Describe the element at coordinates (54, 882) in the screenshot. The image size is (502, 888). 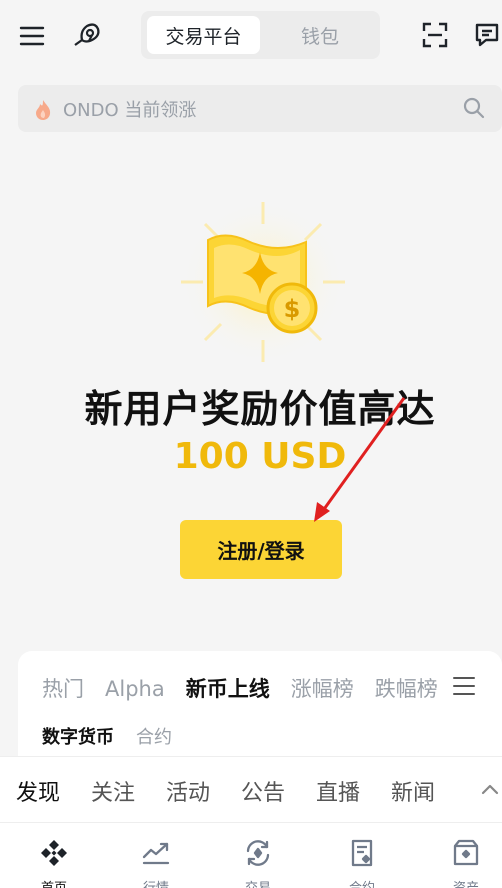
I see `nav-home-label: 首页` at that location.